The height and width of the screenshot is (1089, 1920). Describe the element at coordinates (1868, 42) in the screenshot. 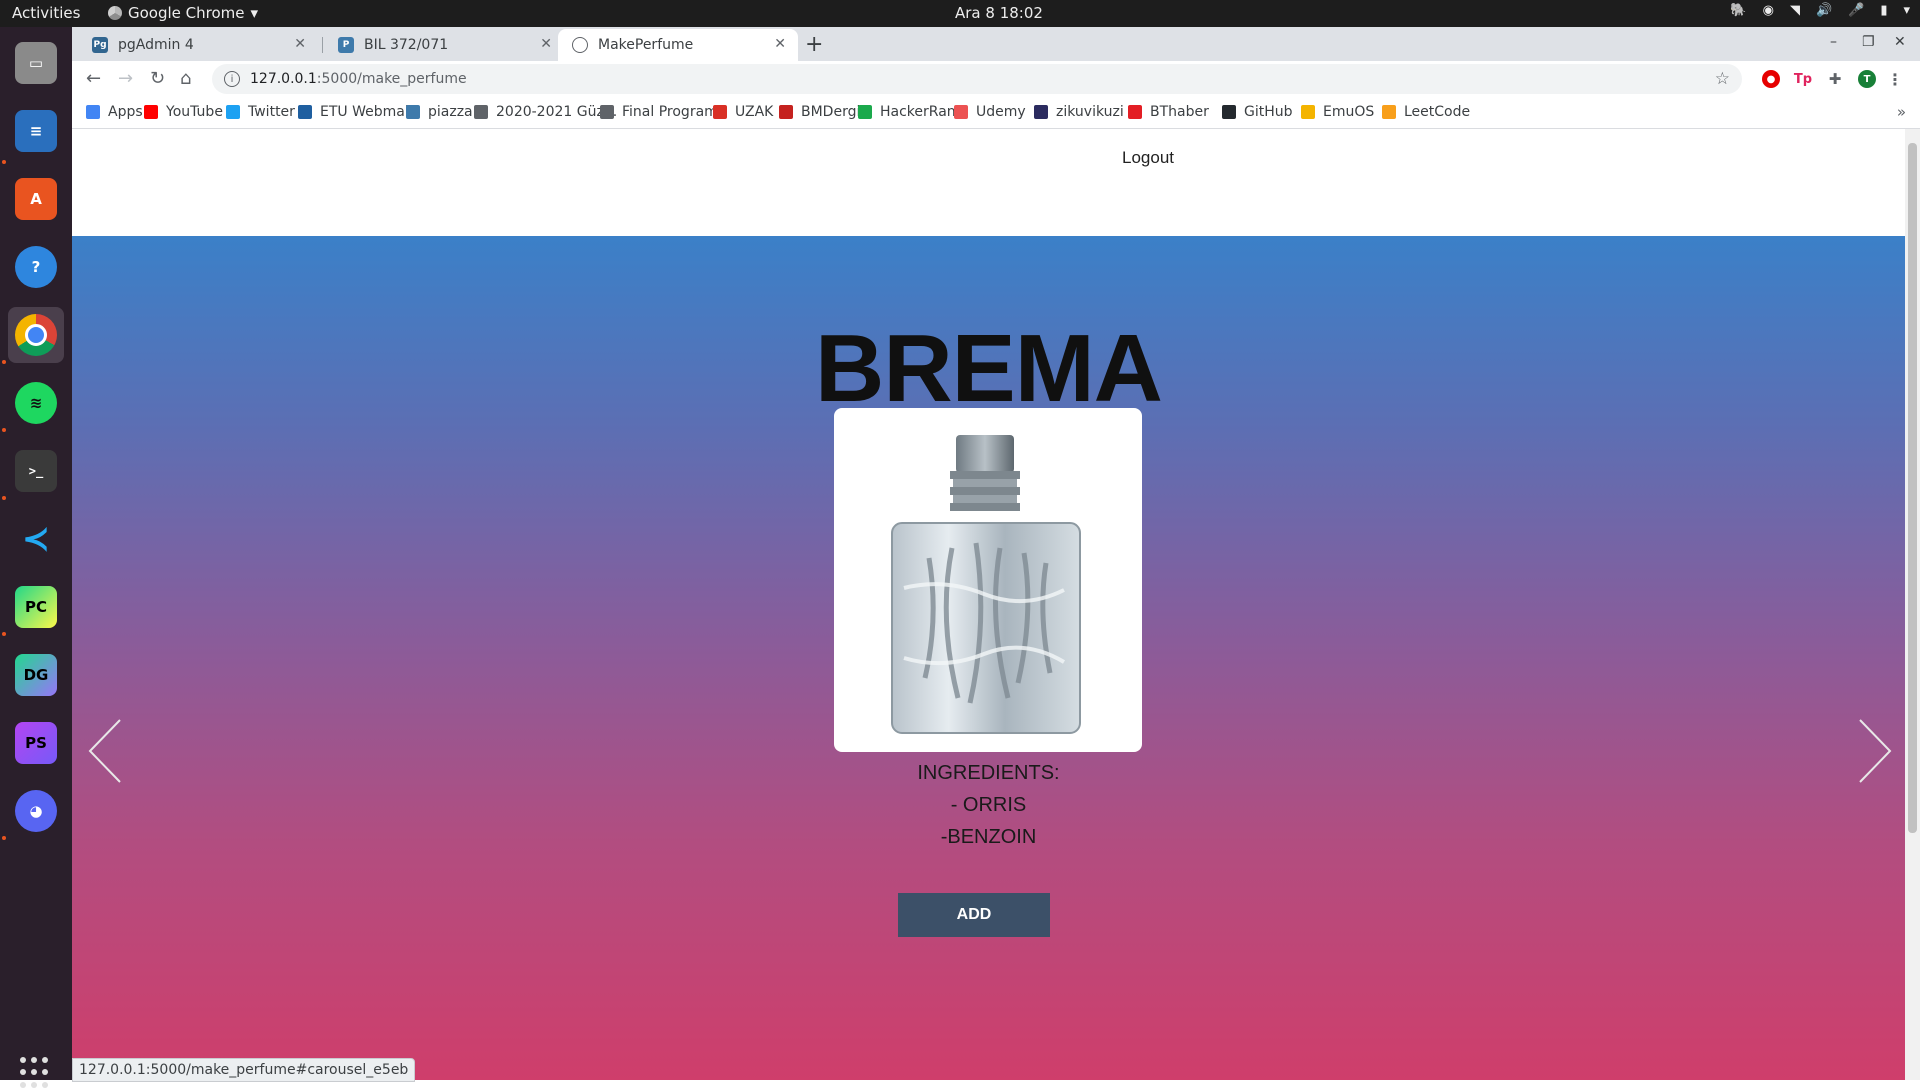

I see `restore-icon: ❐` at that location.